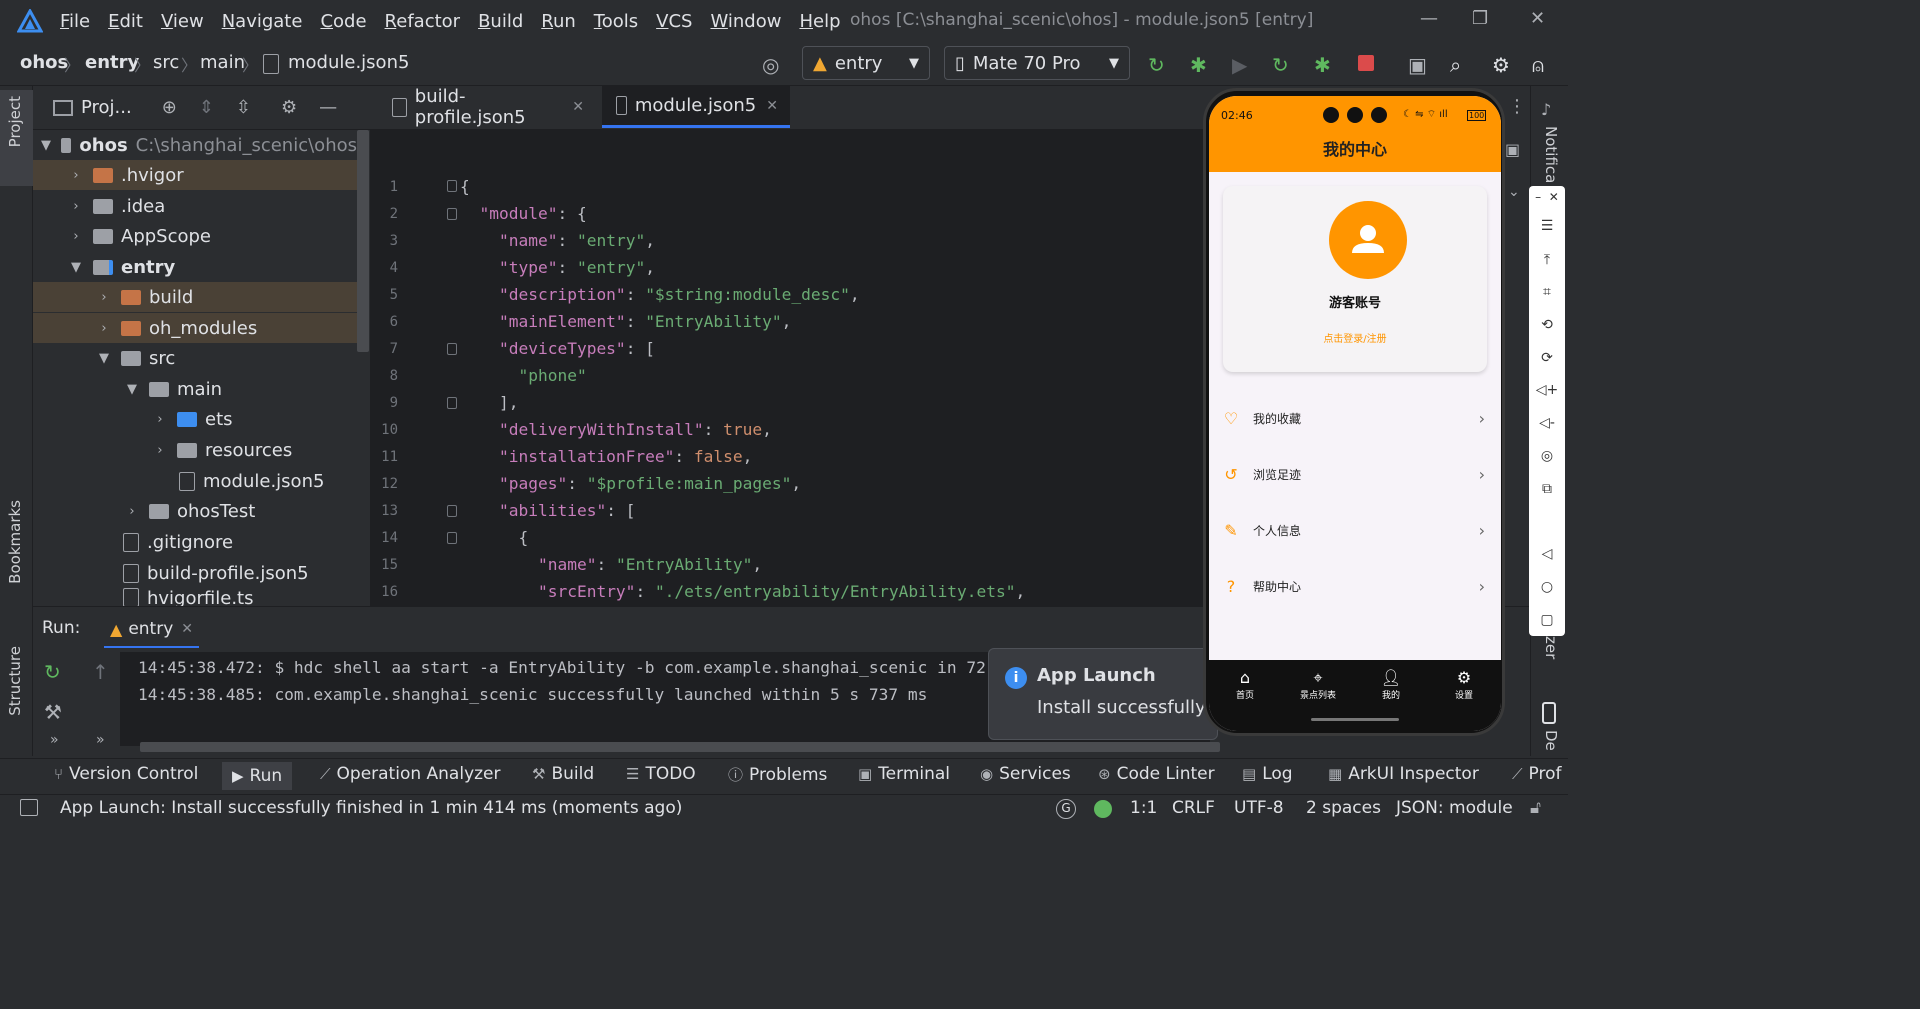 The width and height of the screenshot is (1920, 1009). I want to click on tree-item-module-json5: module.json5, so click(195, 481).